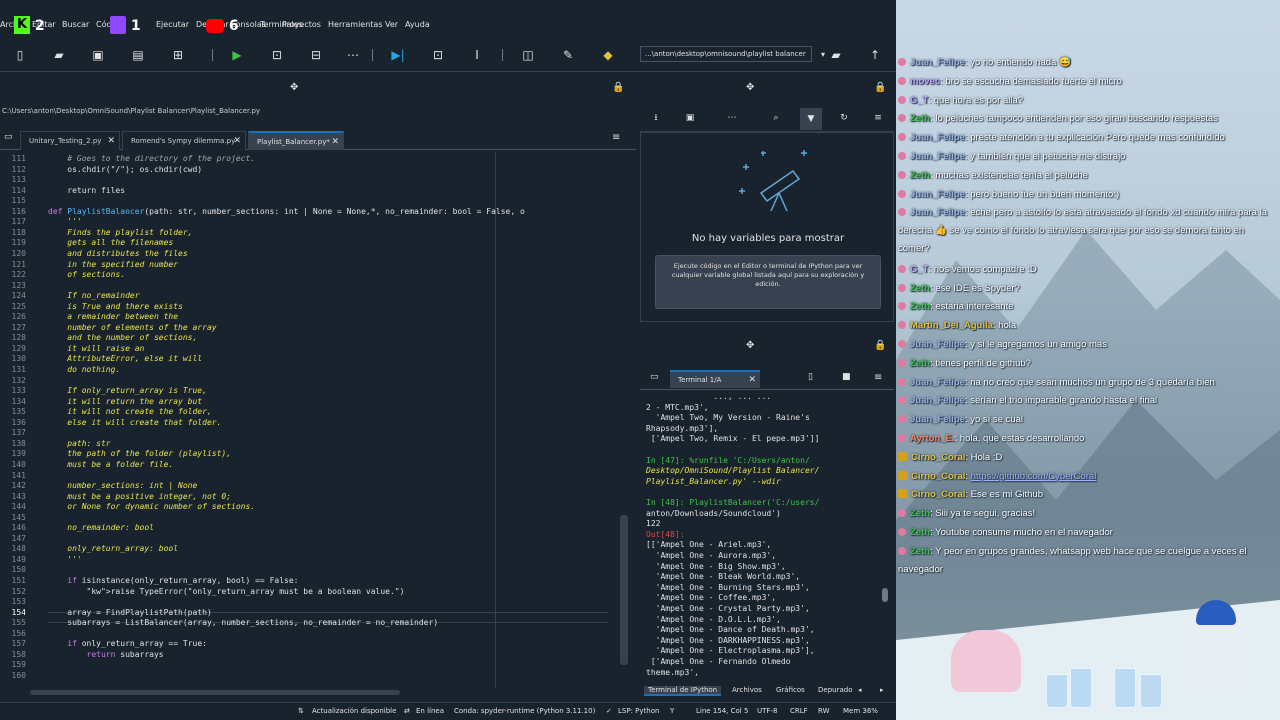 This screenshot has width=1280, height=720. I want to click on chat-username: movec, so click(925, 81).